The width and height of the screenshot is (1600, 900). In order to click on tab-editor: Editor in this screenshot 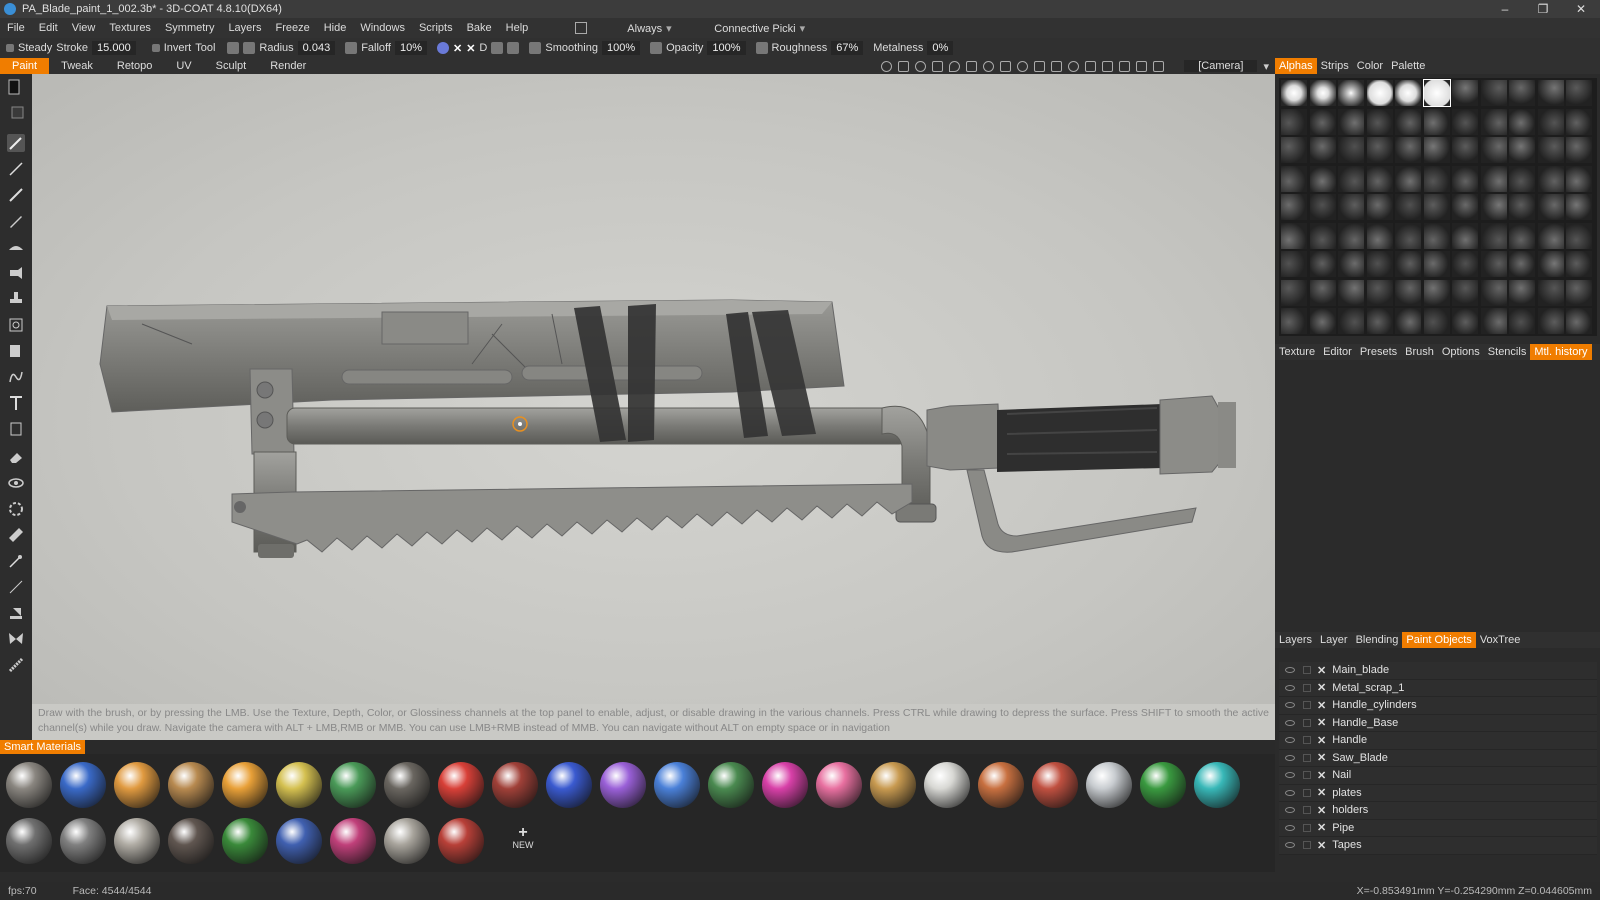, I will do `click(1337, 352)`.